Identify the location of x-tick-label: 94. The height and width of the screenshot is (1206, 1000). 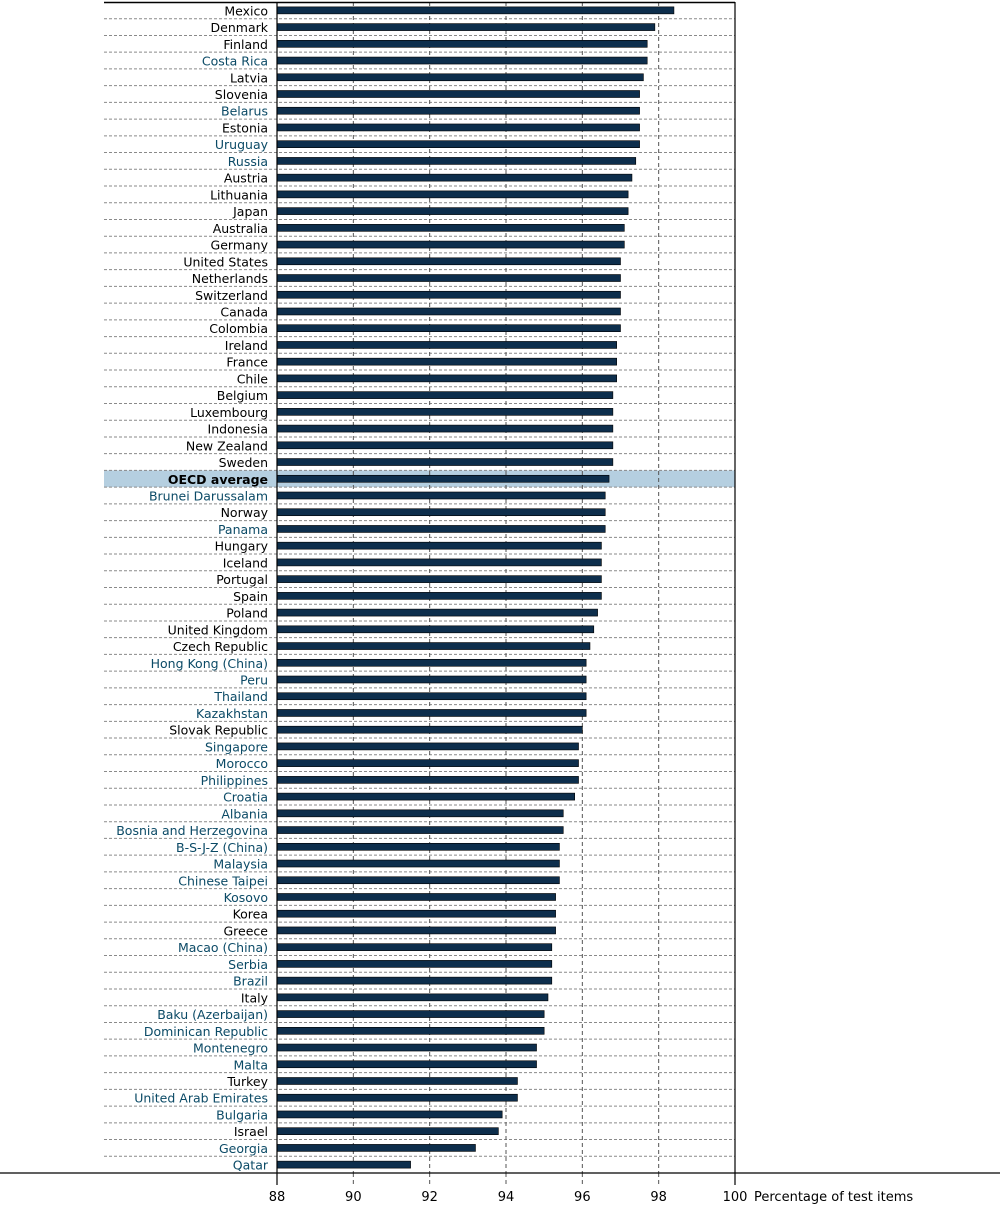
(506, 1197).